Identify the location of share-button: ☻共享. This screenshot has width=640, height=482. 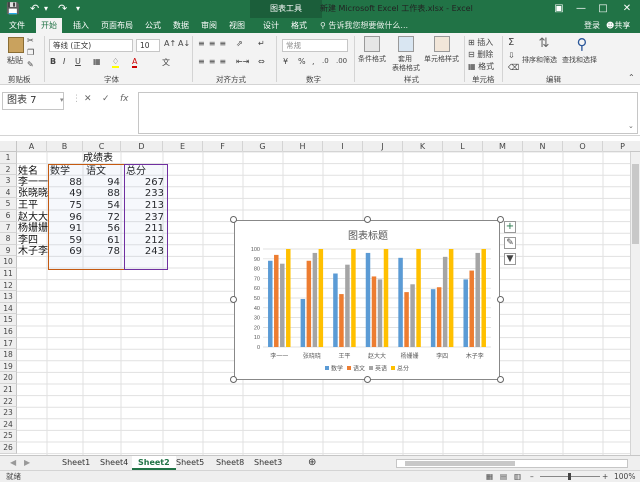
(618, 25).